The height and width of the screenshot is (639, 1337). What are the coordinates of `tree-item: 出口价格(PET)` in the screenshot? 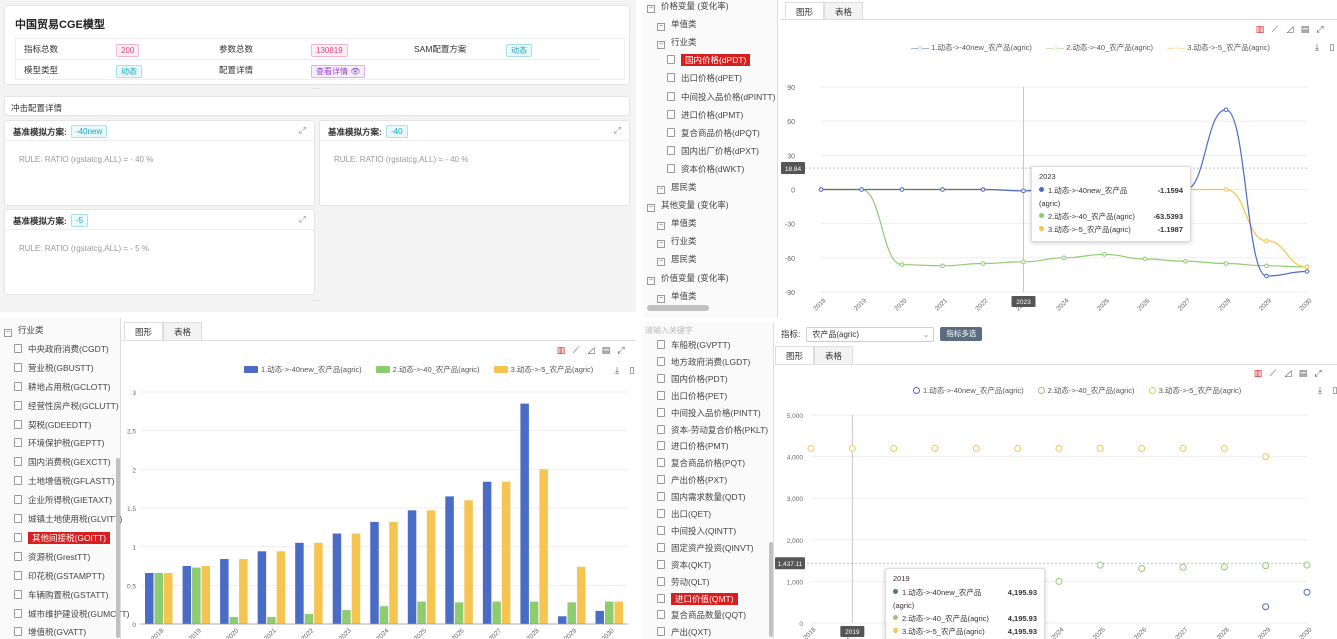 It's located at (687, 396).